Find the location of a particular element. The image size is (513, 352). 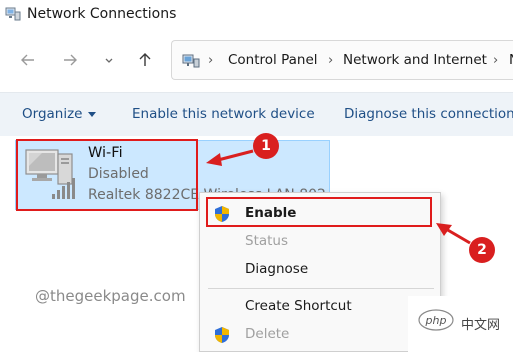

step-2-badge: 2 is located at coordinates (482, 250).